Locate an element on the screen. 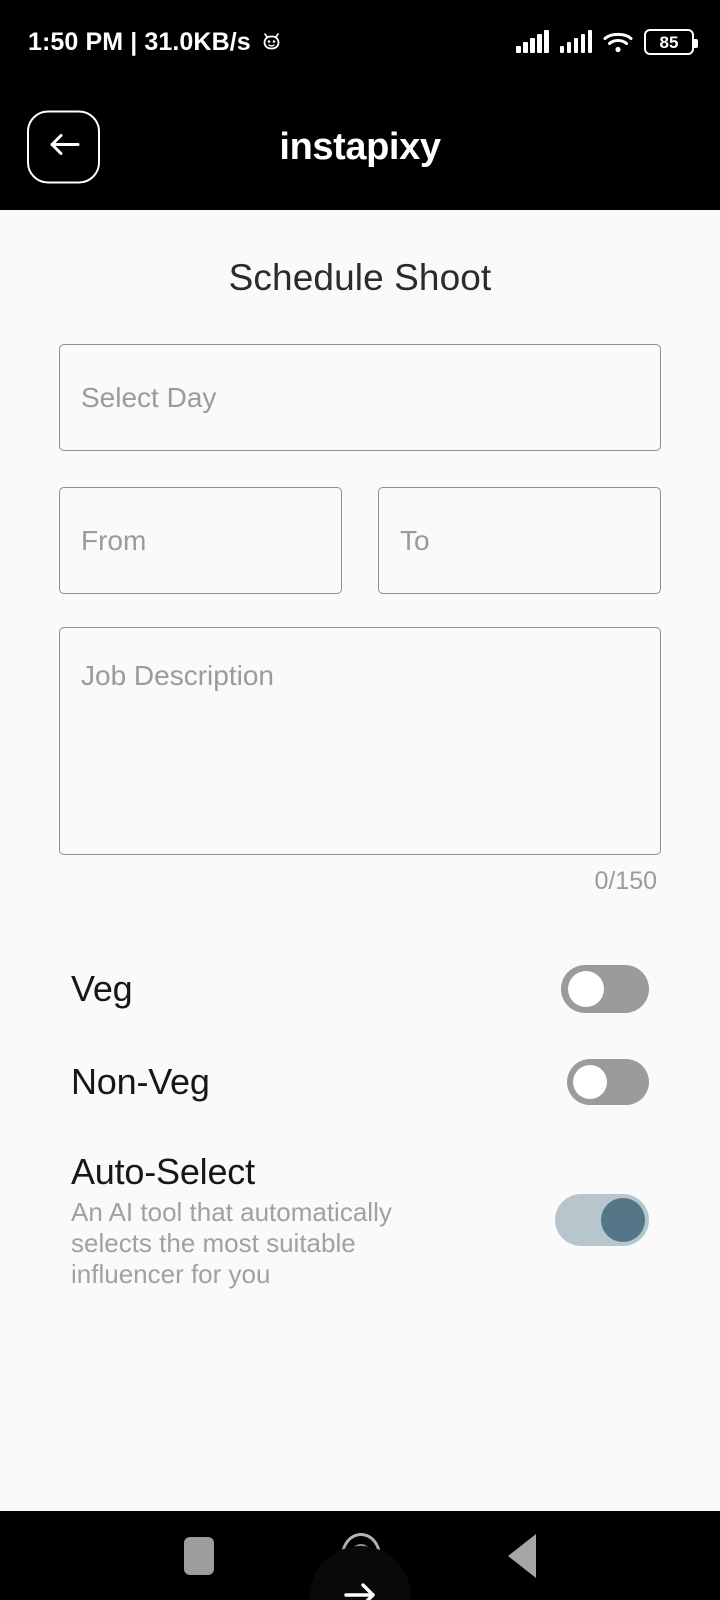 The height and width of the screenshot is (1600, 720). to-placeholder: To is located at coordinates (415, 540).